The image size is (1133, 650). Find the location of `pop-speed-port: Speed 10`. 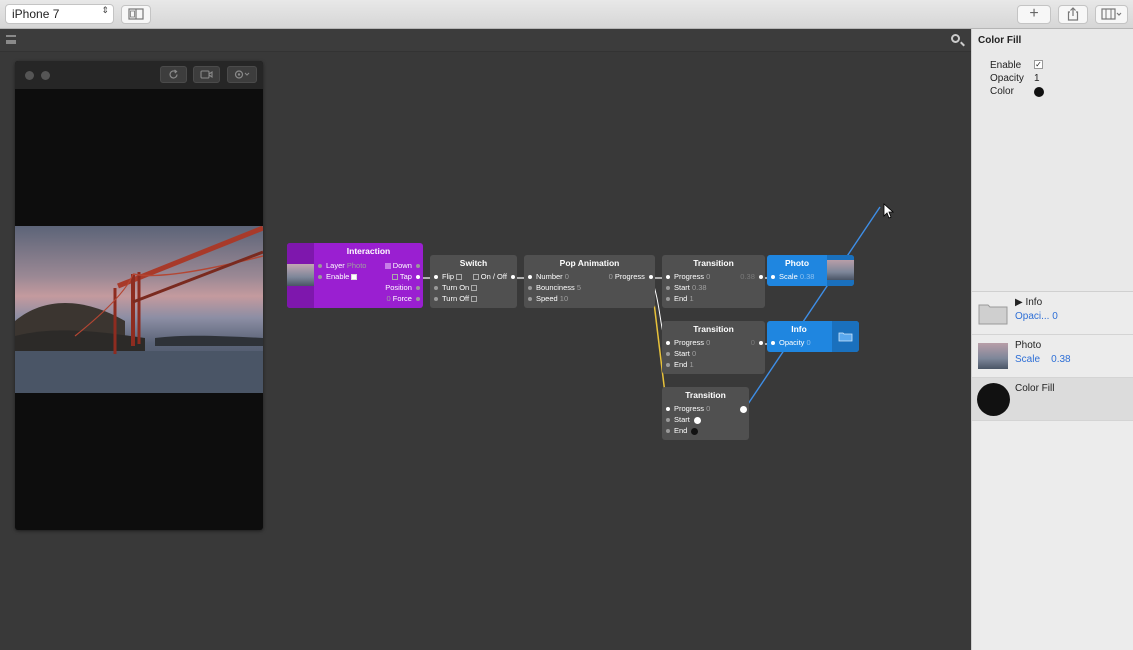

pop-speed-port: Speed 10 is located at coordinates (548, 299).